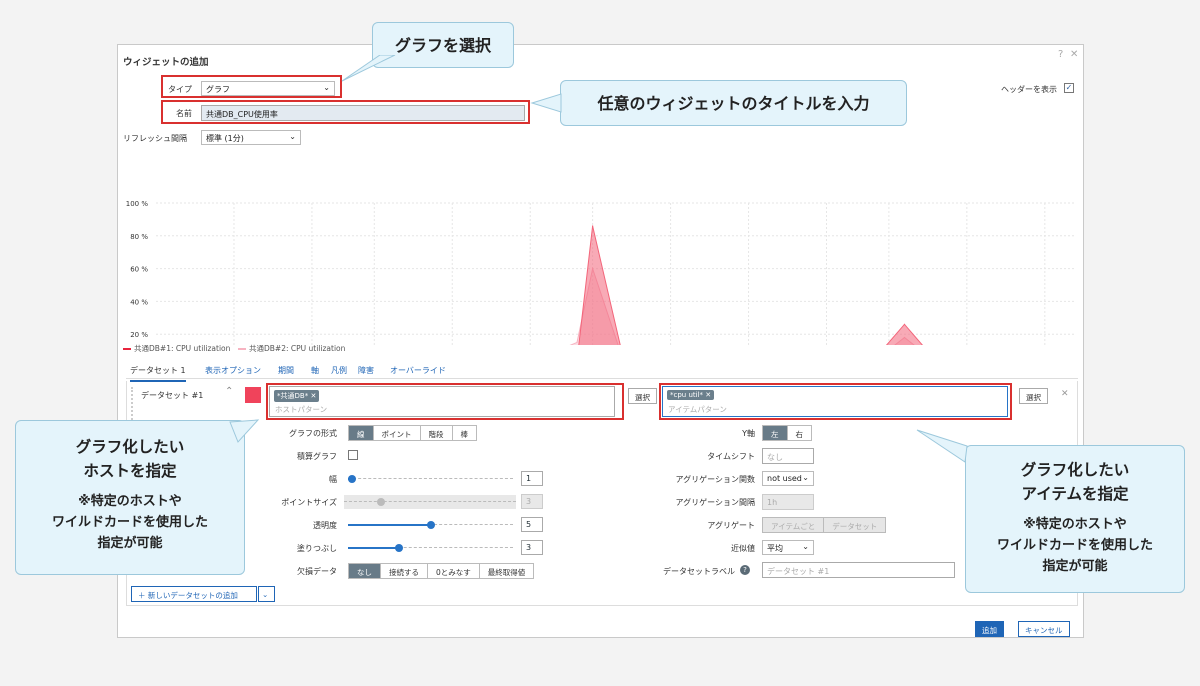 Image resolution: width=1200 pixels, height=686 pixels. Describe the element at coordinates (317, 571) in the screenshot. I see `missing-data-label: 欠損データ` at that location.